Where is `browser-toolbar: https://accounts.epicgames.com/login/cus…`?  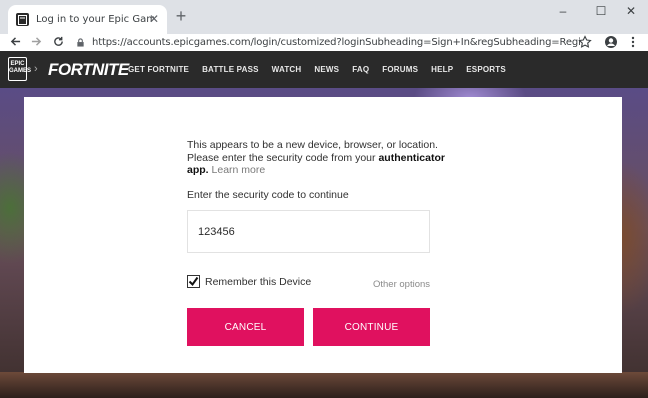
browser-toolbar: https://accounts.epicgames.com/login/cus… is located at coordinates (324, 42).